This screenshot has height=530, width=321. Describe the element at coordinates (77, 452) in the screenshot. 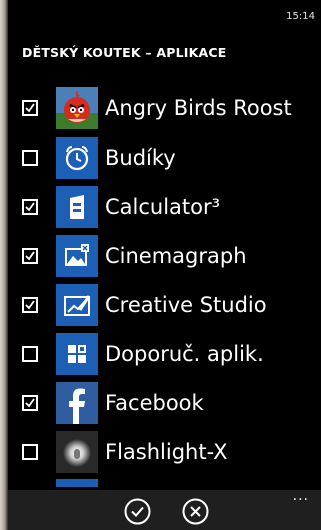

I see `flashlight-icon` at that location.